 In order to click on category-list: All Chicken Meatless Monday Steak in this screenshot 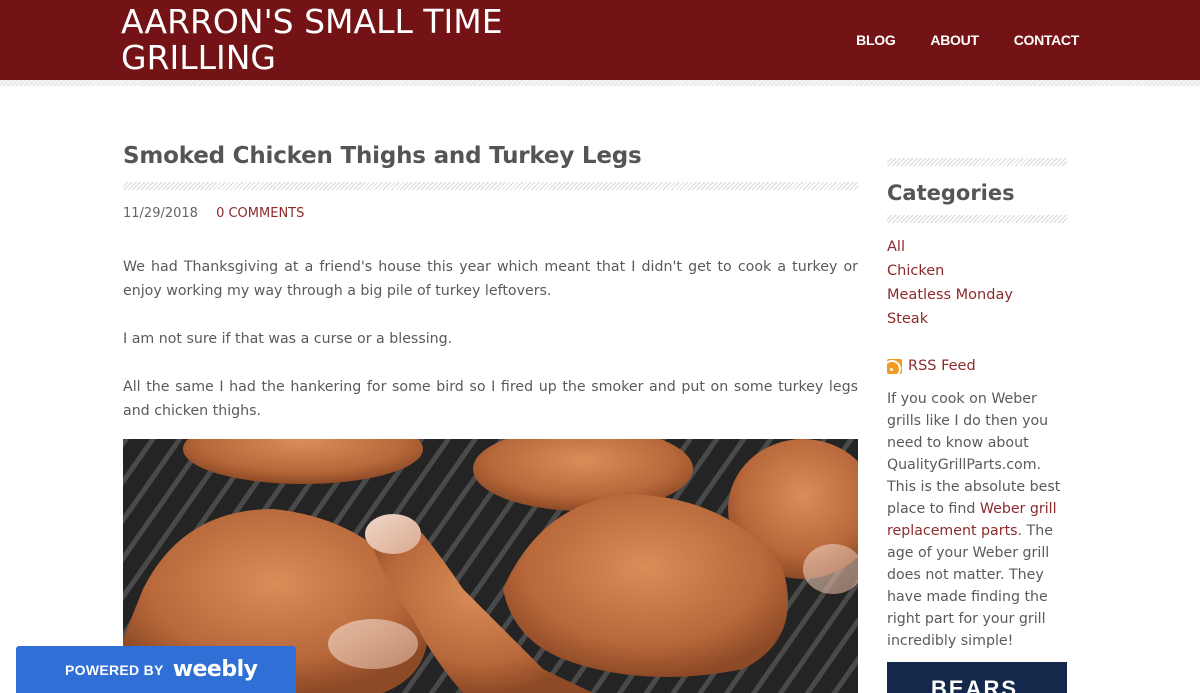, I will do `click(950, 283)`.